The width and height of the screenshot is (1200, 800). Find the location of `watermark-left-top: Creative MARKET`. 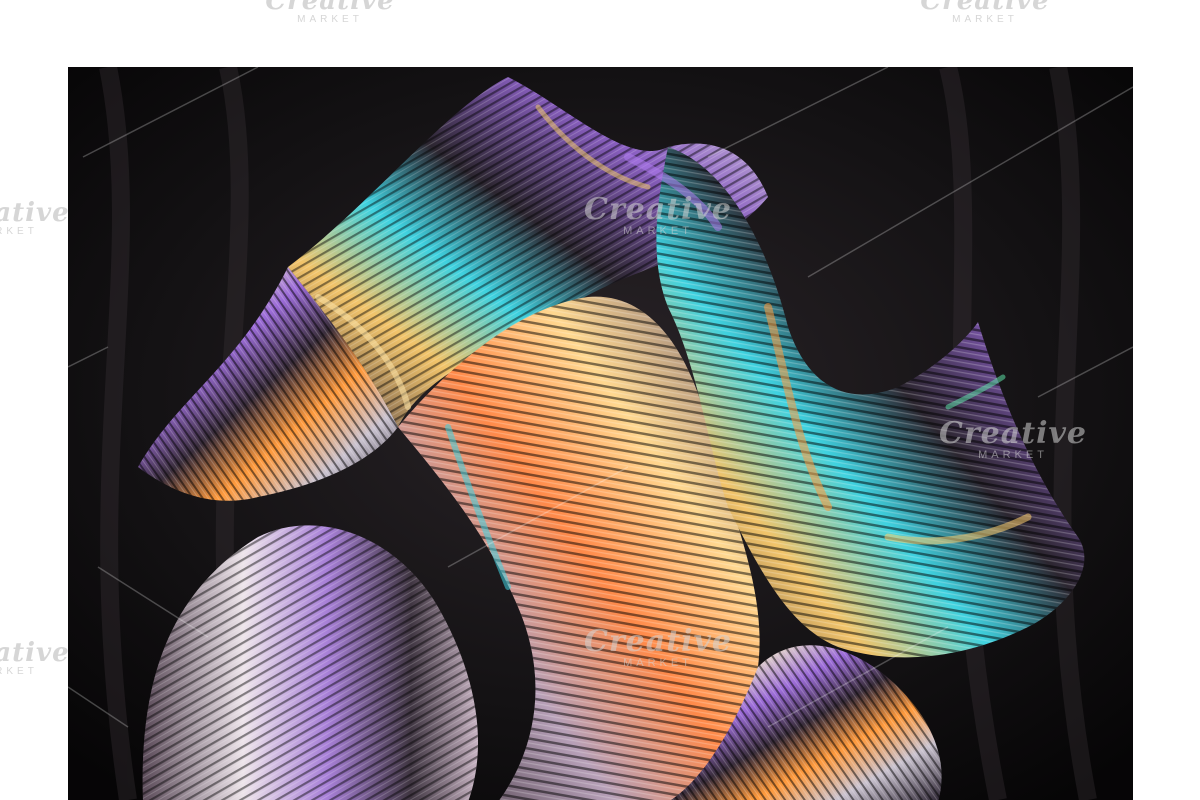

watermark-left-top: Creative MARKET is located at coordinates (35, 219).